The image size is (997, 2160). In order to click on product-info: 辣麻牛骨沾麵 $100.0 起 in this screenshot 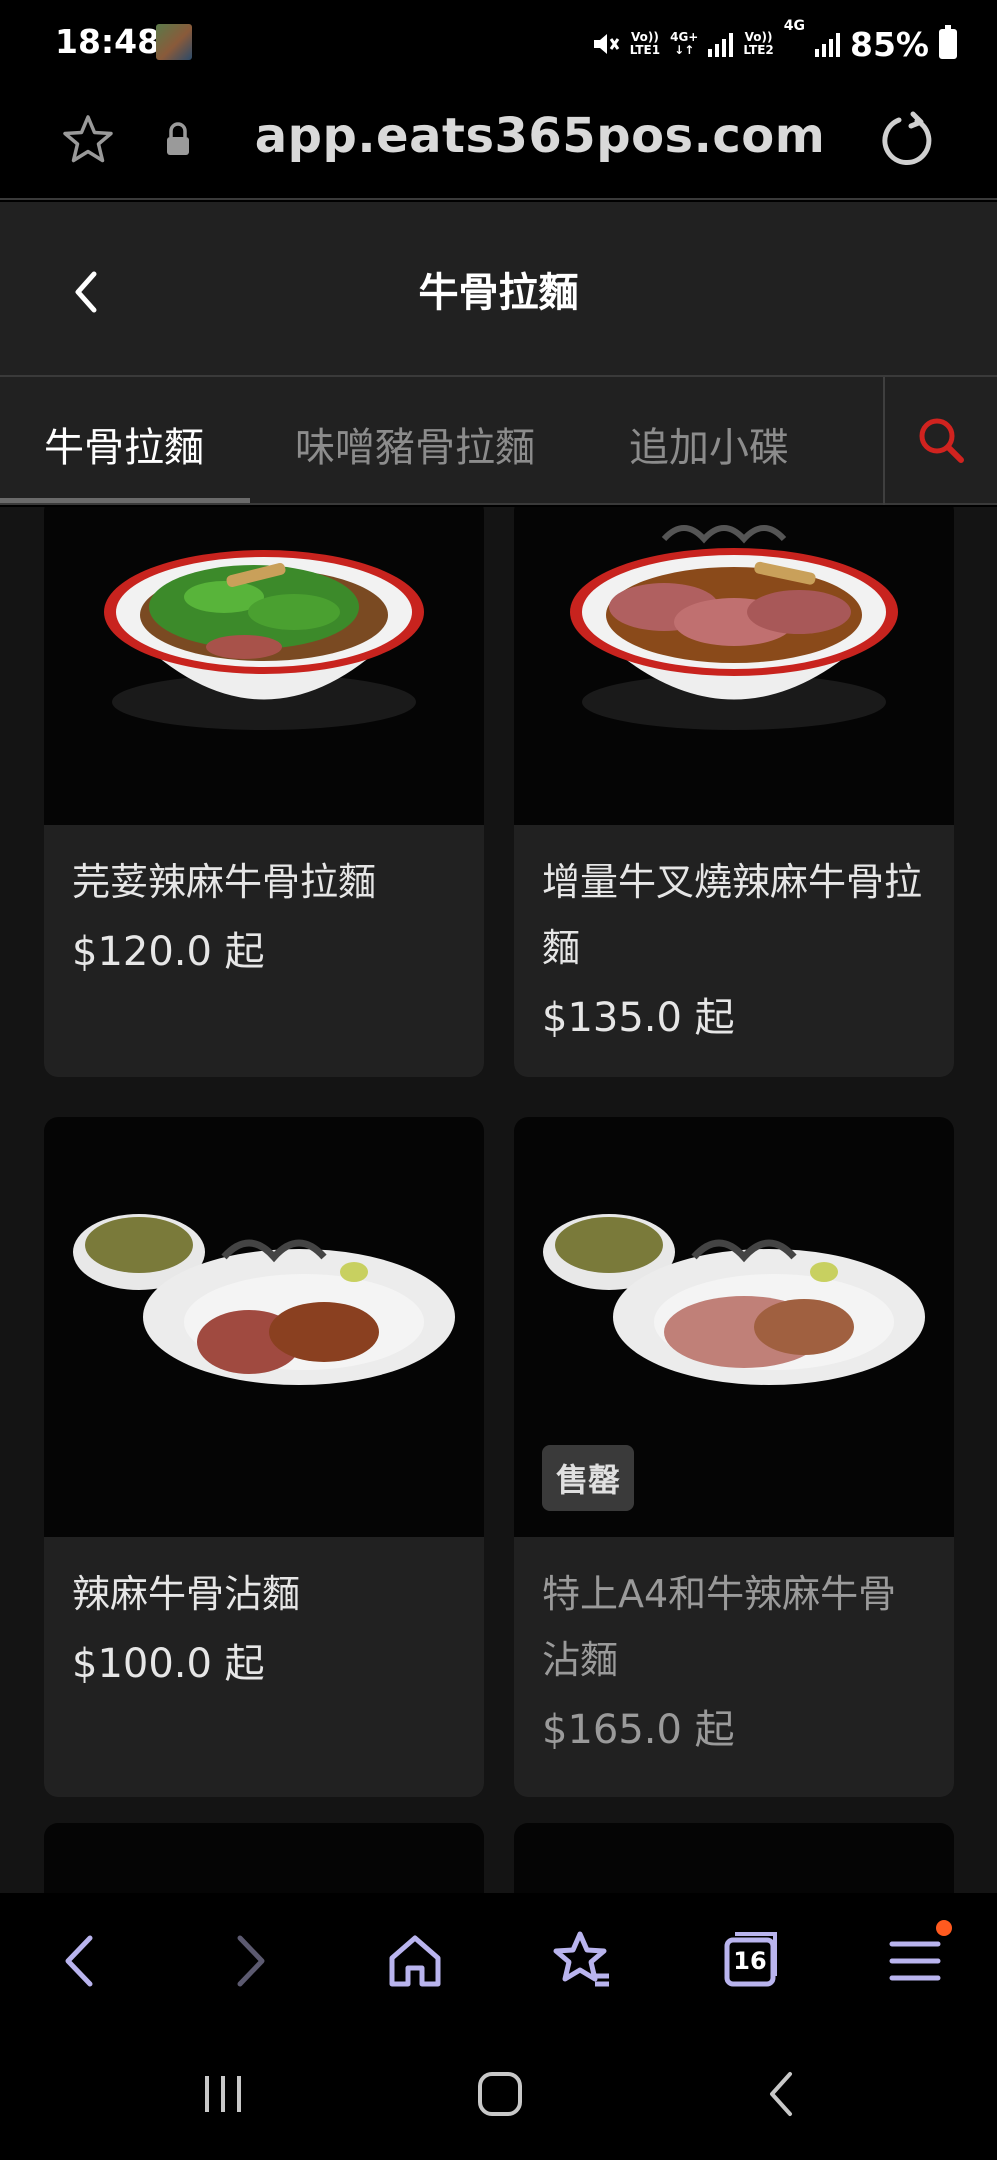, I will do `click(264, 1627)`.